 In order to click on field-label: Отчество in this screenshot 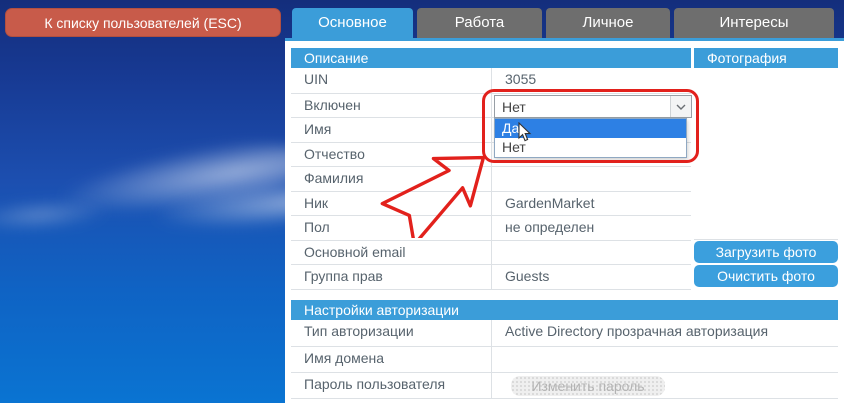, I will do `click(391, 154)`.